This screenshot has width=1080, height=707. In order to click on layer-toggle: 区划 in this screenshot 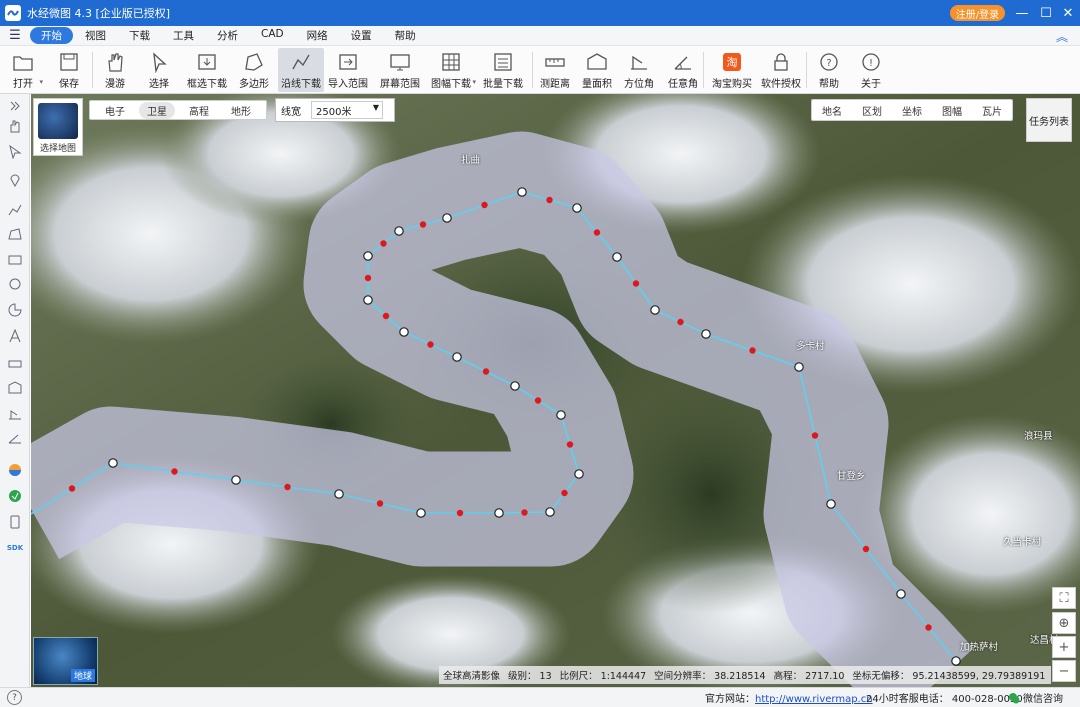, I will do `click(872, 110)`.